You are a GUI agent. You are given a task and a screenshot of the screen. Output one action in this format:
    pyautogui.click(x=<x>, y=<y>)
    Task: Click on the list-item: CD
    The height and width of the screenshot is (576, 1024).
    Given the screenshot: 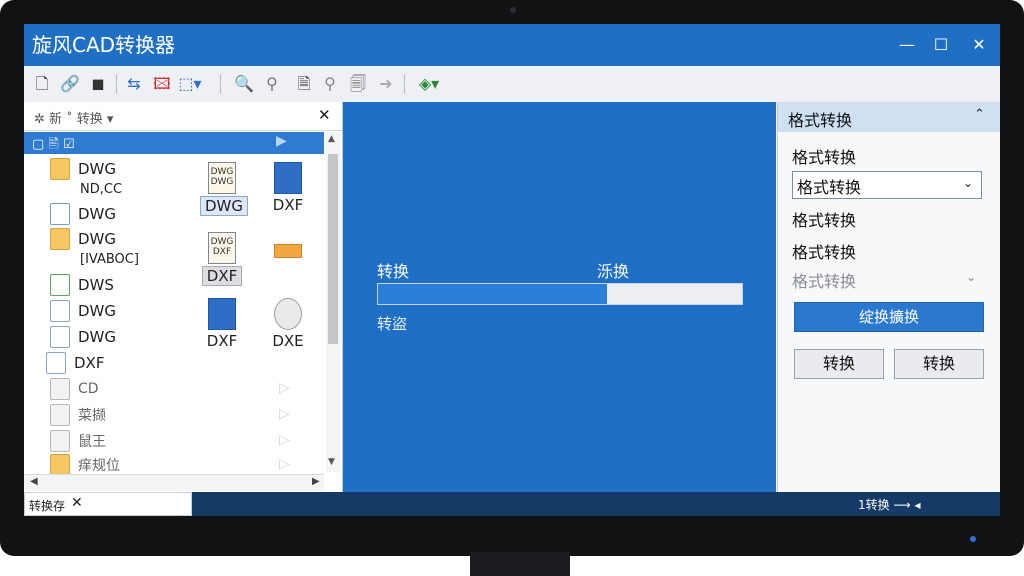 What is the action you would take?
    pyautogui.click(x=74, y=389)
    